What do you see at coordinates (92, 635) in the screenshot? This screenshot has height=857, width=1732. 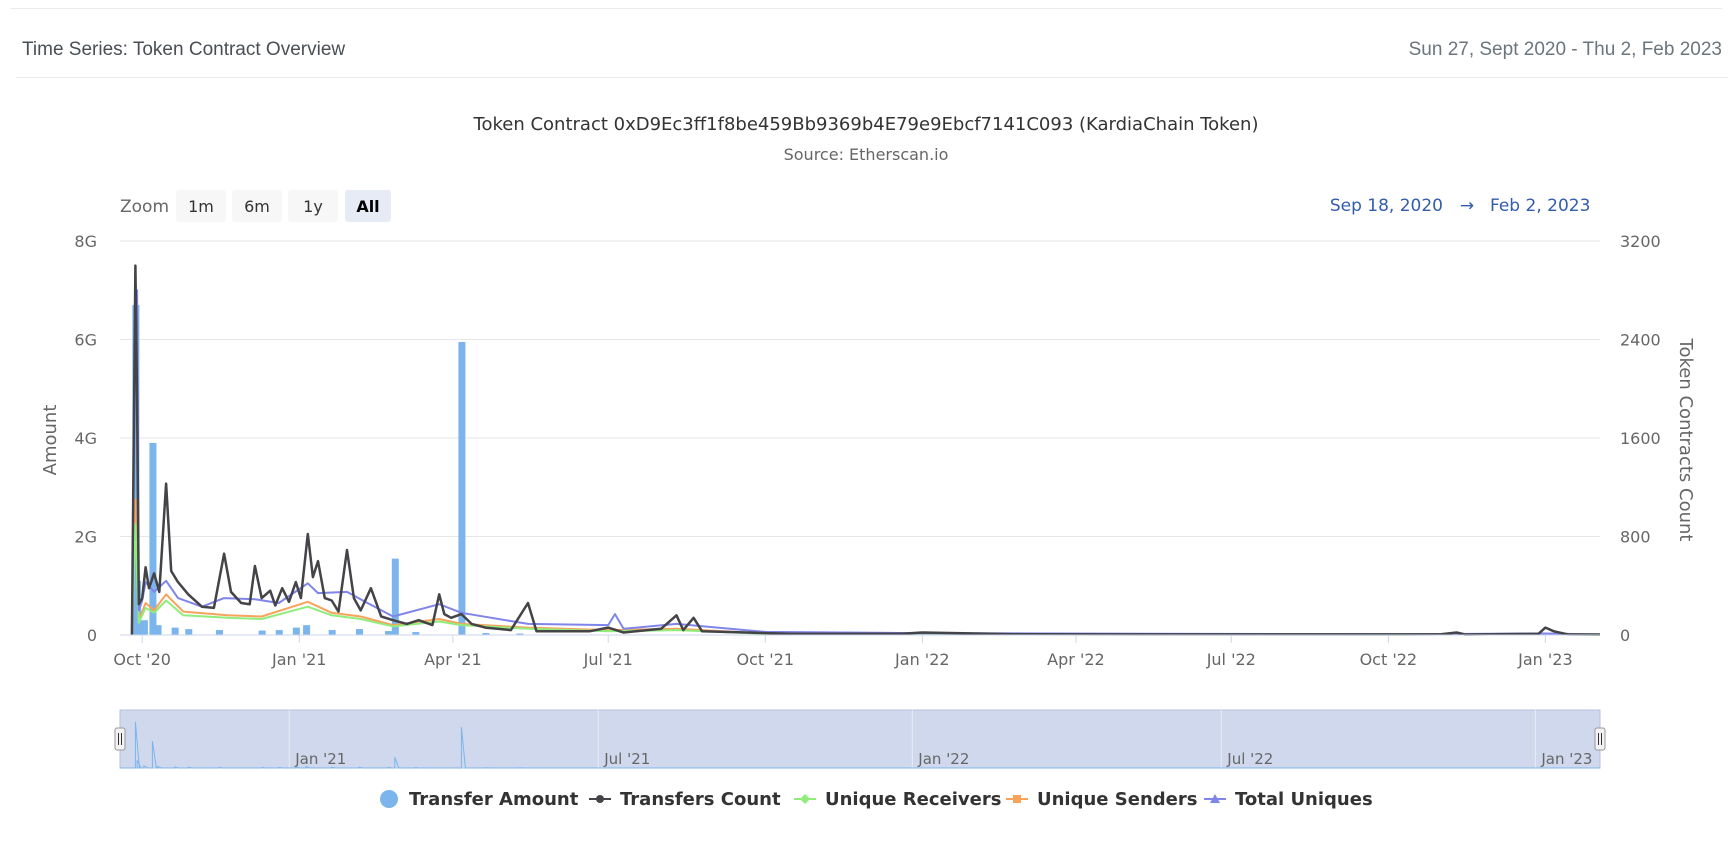 I see `left-tick-label: 0` at bounding box center [92, 635].